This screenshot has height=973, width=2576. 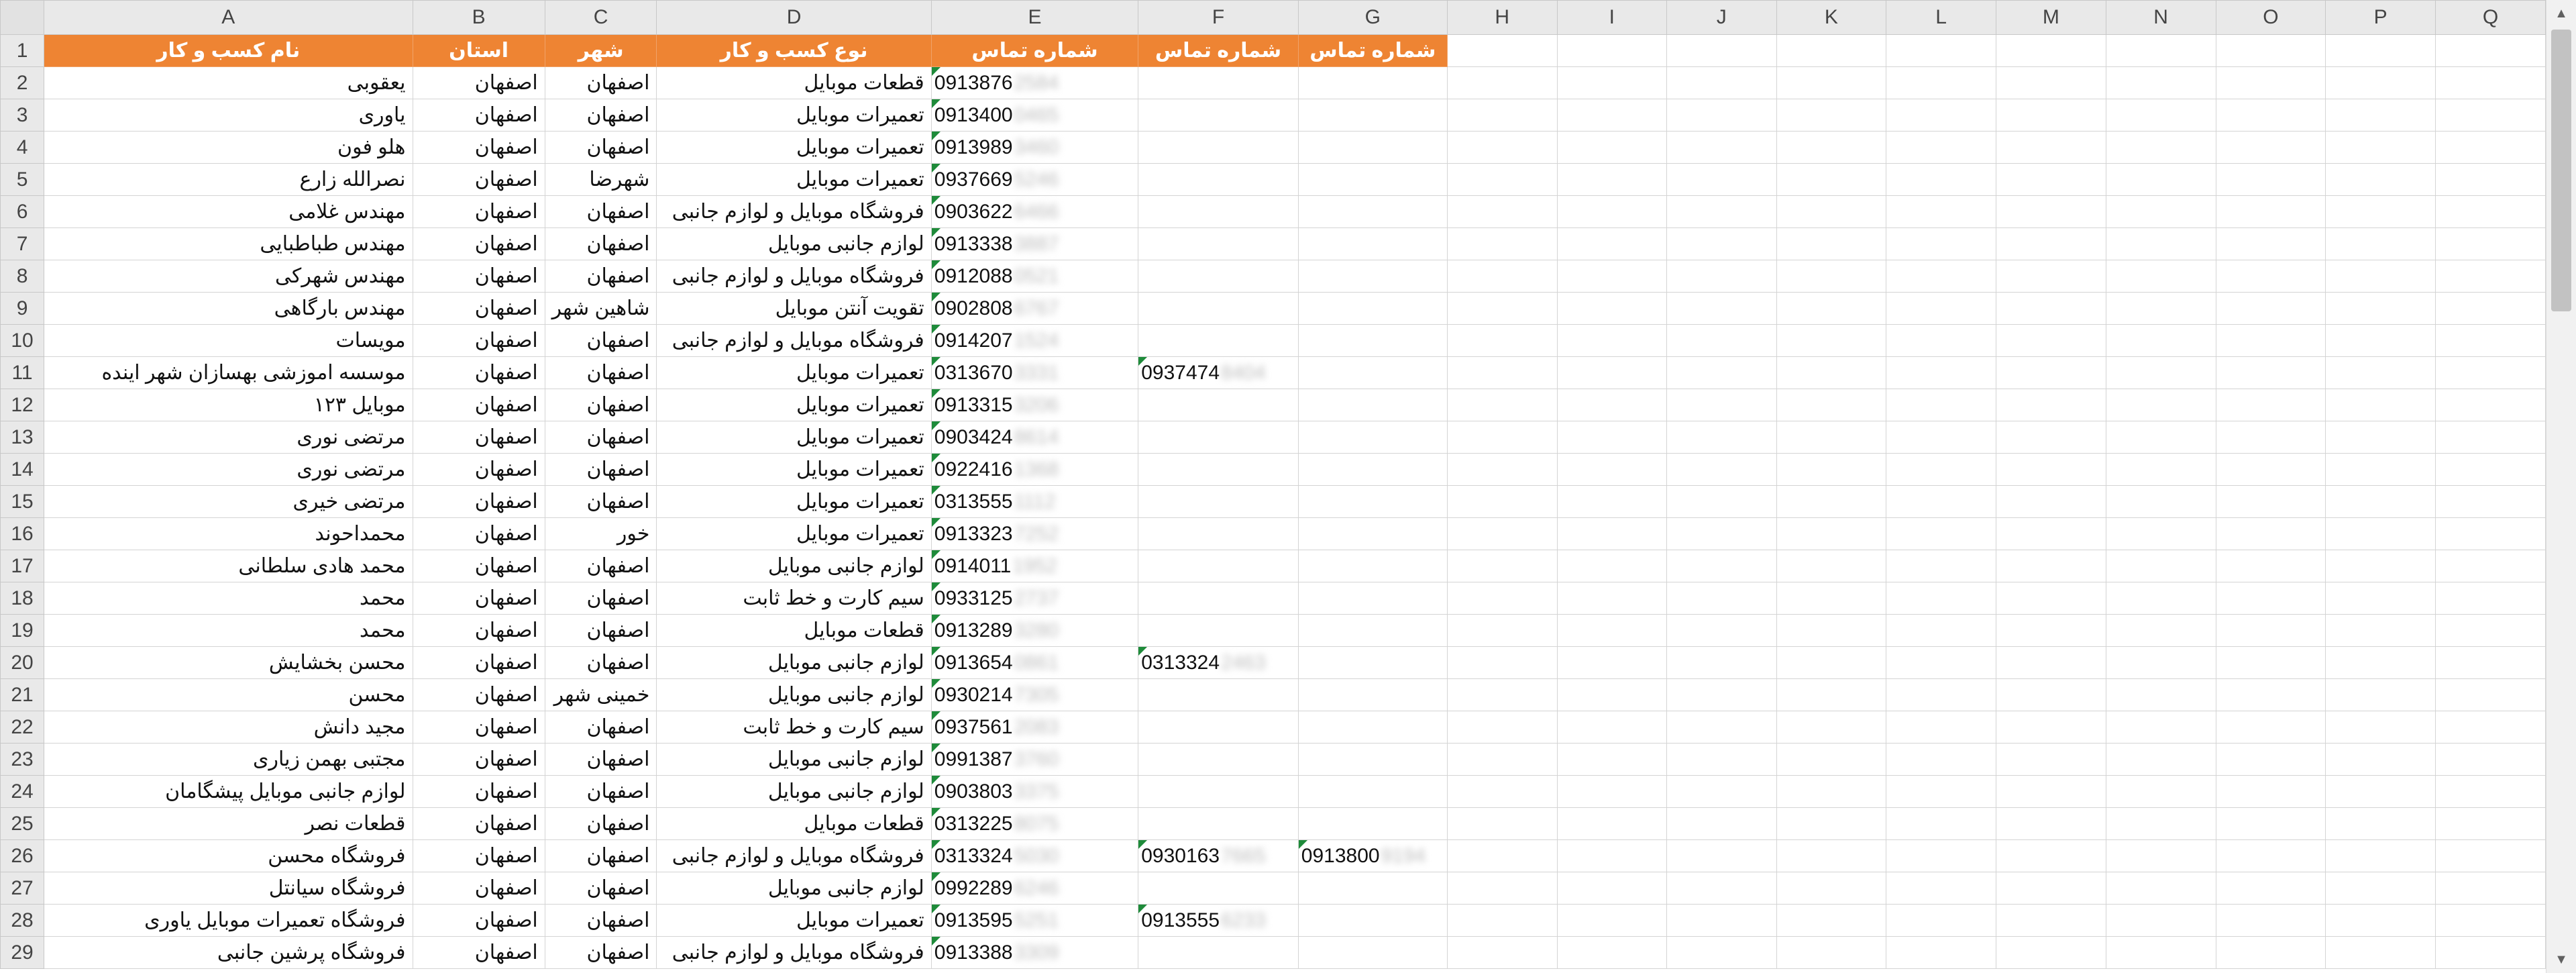 What do you see at coordinates (228, 469) in the screenshot?
I see `cell-business-name: مرتضی نوری` at bounding box center [228, 469].